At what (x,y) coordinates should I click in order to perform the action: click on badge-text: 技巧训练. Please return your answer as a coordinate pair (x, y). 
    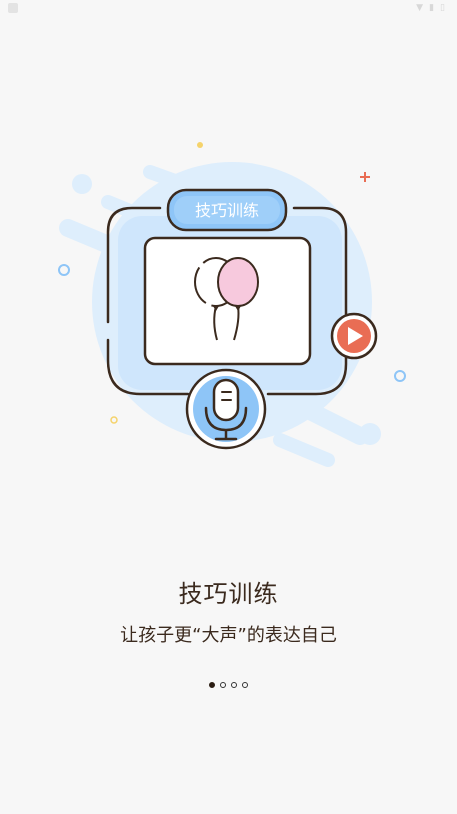
    Looking at the image, I should click on (227, 210).